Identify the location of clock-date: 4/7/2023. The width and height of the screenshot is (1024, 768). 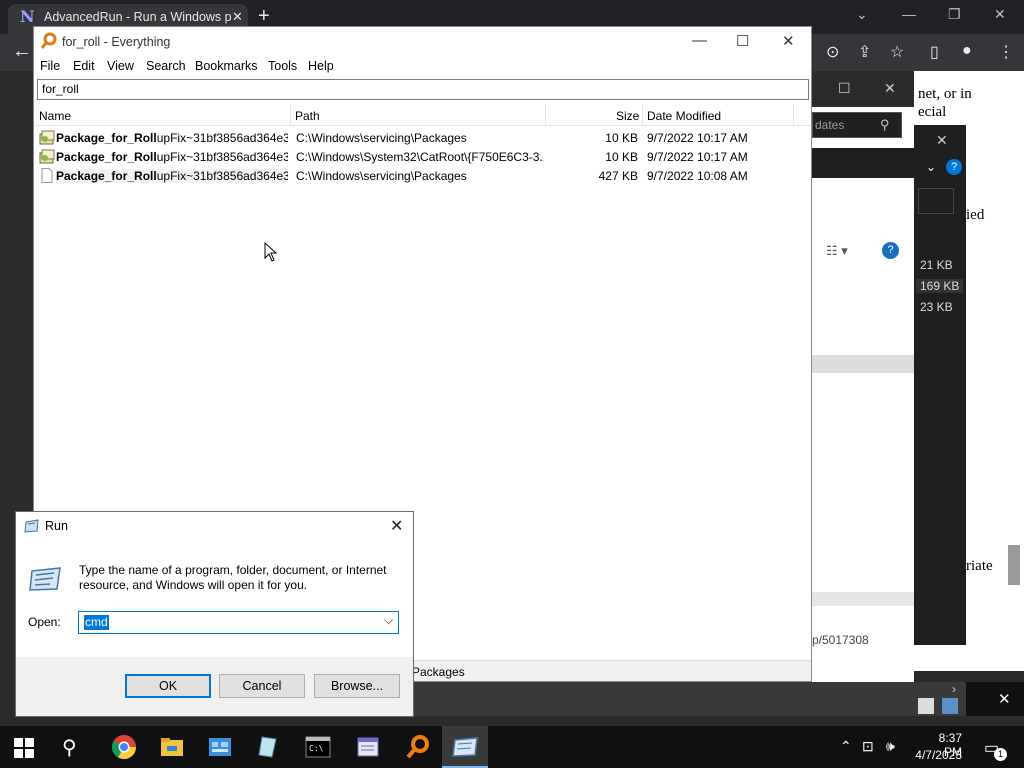
(937, 755).